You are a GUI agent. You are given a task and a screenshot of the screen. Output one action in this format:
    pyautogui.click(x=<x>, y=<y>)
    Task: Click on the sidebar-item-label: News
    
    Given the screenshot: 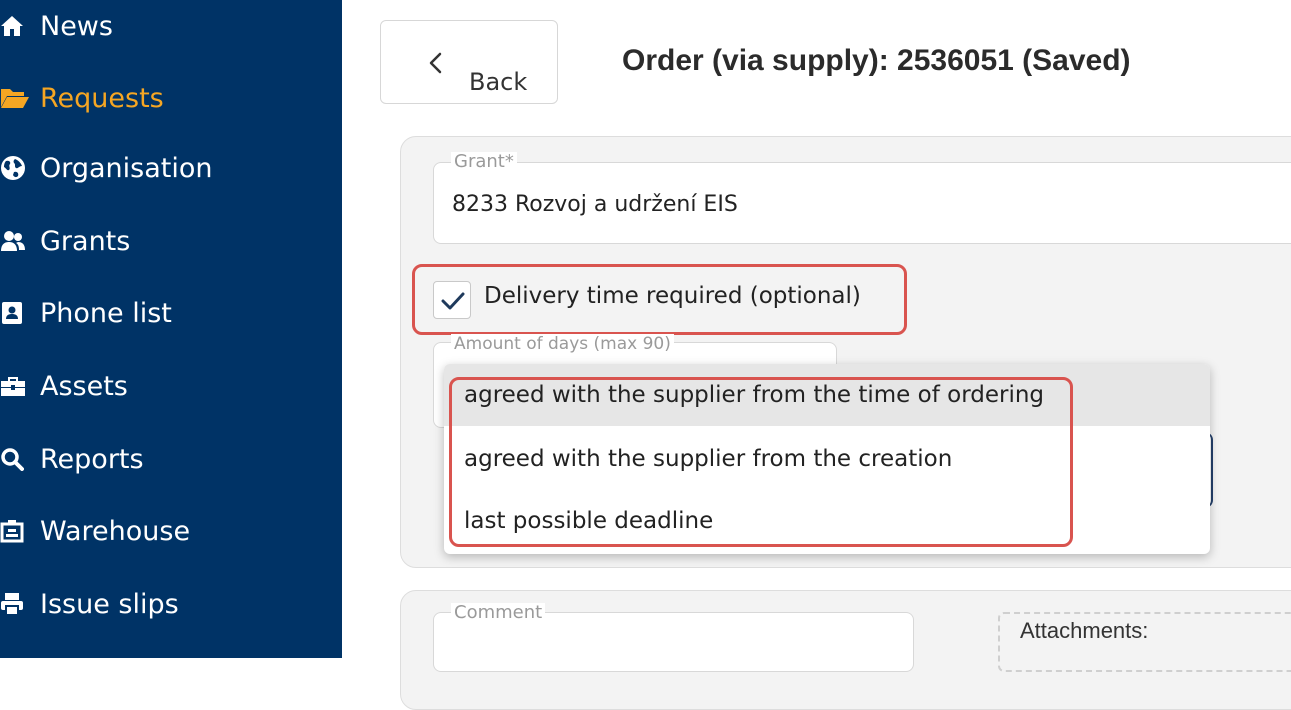 What is the action you would take?
    pyautogui.click(x=76, y=26)
    